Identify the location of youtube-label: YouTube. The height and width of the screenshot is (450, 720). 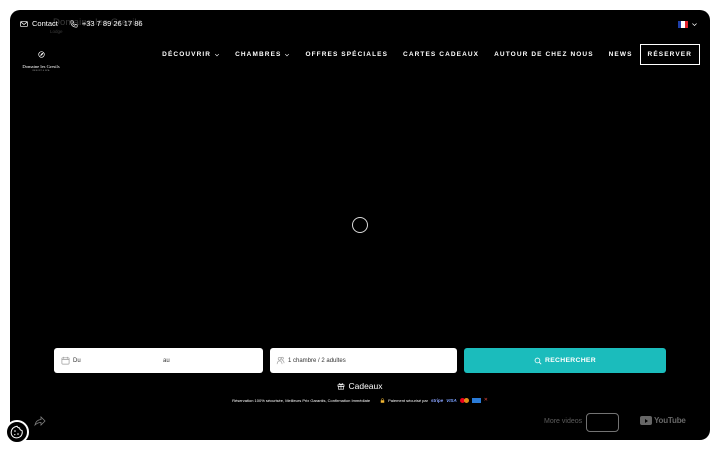
(670, 420).